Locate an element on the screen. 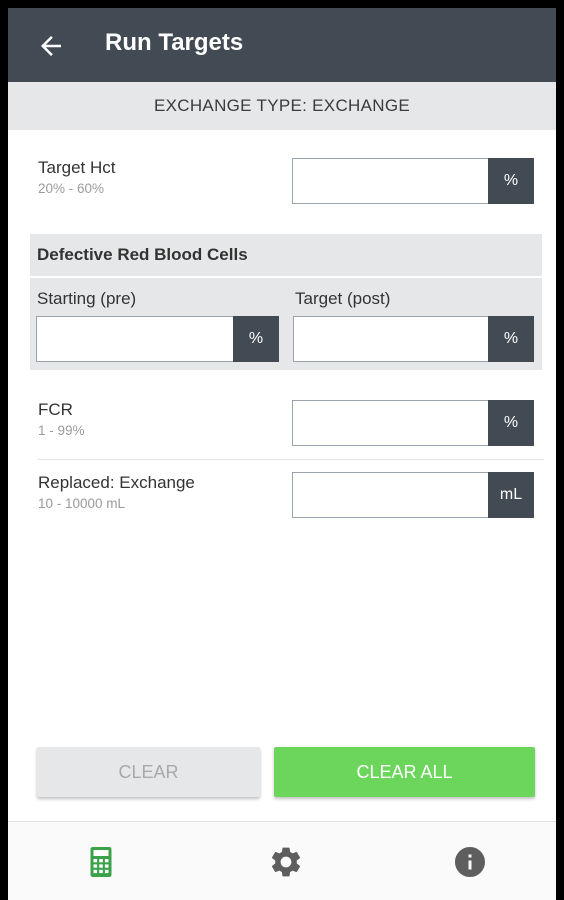 The image size is (564, 900). replaced-exchange-range: 10 - 10000 mL is located at coordinates (82, 503).